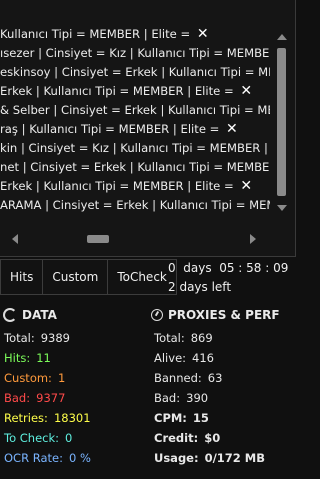 The width and height of the screenshot is (320, 479). I want to click on time-left: 2 days left, so click(200, 287).